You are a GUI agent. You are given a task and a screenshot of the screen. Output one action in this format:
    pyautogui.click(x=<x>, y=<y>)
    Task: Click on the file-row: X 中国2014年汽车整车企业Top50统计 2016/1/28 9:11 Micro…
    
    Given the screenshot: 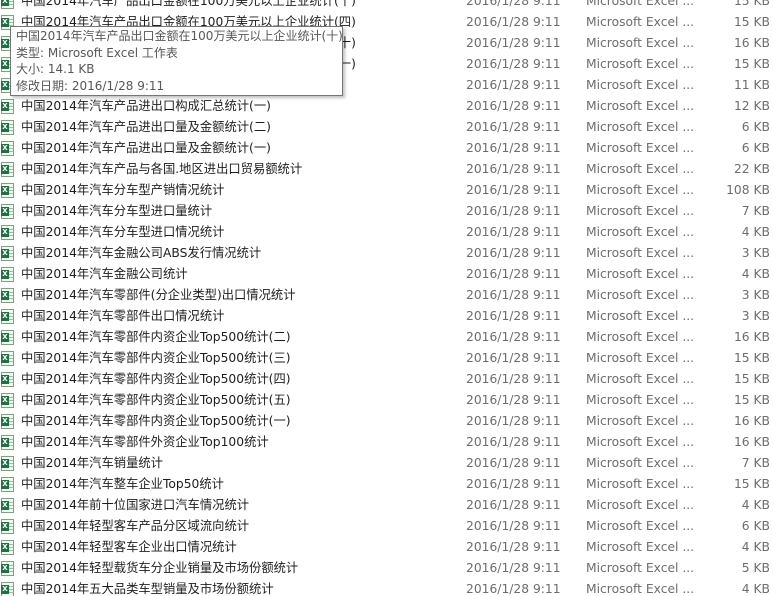 What is the action you would take?
    pyautogui.click(x=386, y=484)
    